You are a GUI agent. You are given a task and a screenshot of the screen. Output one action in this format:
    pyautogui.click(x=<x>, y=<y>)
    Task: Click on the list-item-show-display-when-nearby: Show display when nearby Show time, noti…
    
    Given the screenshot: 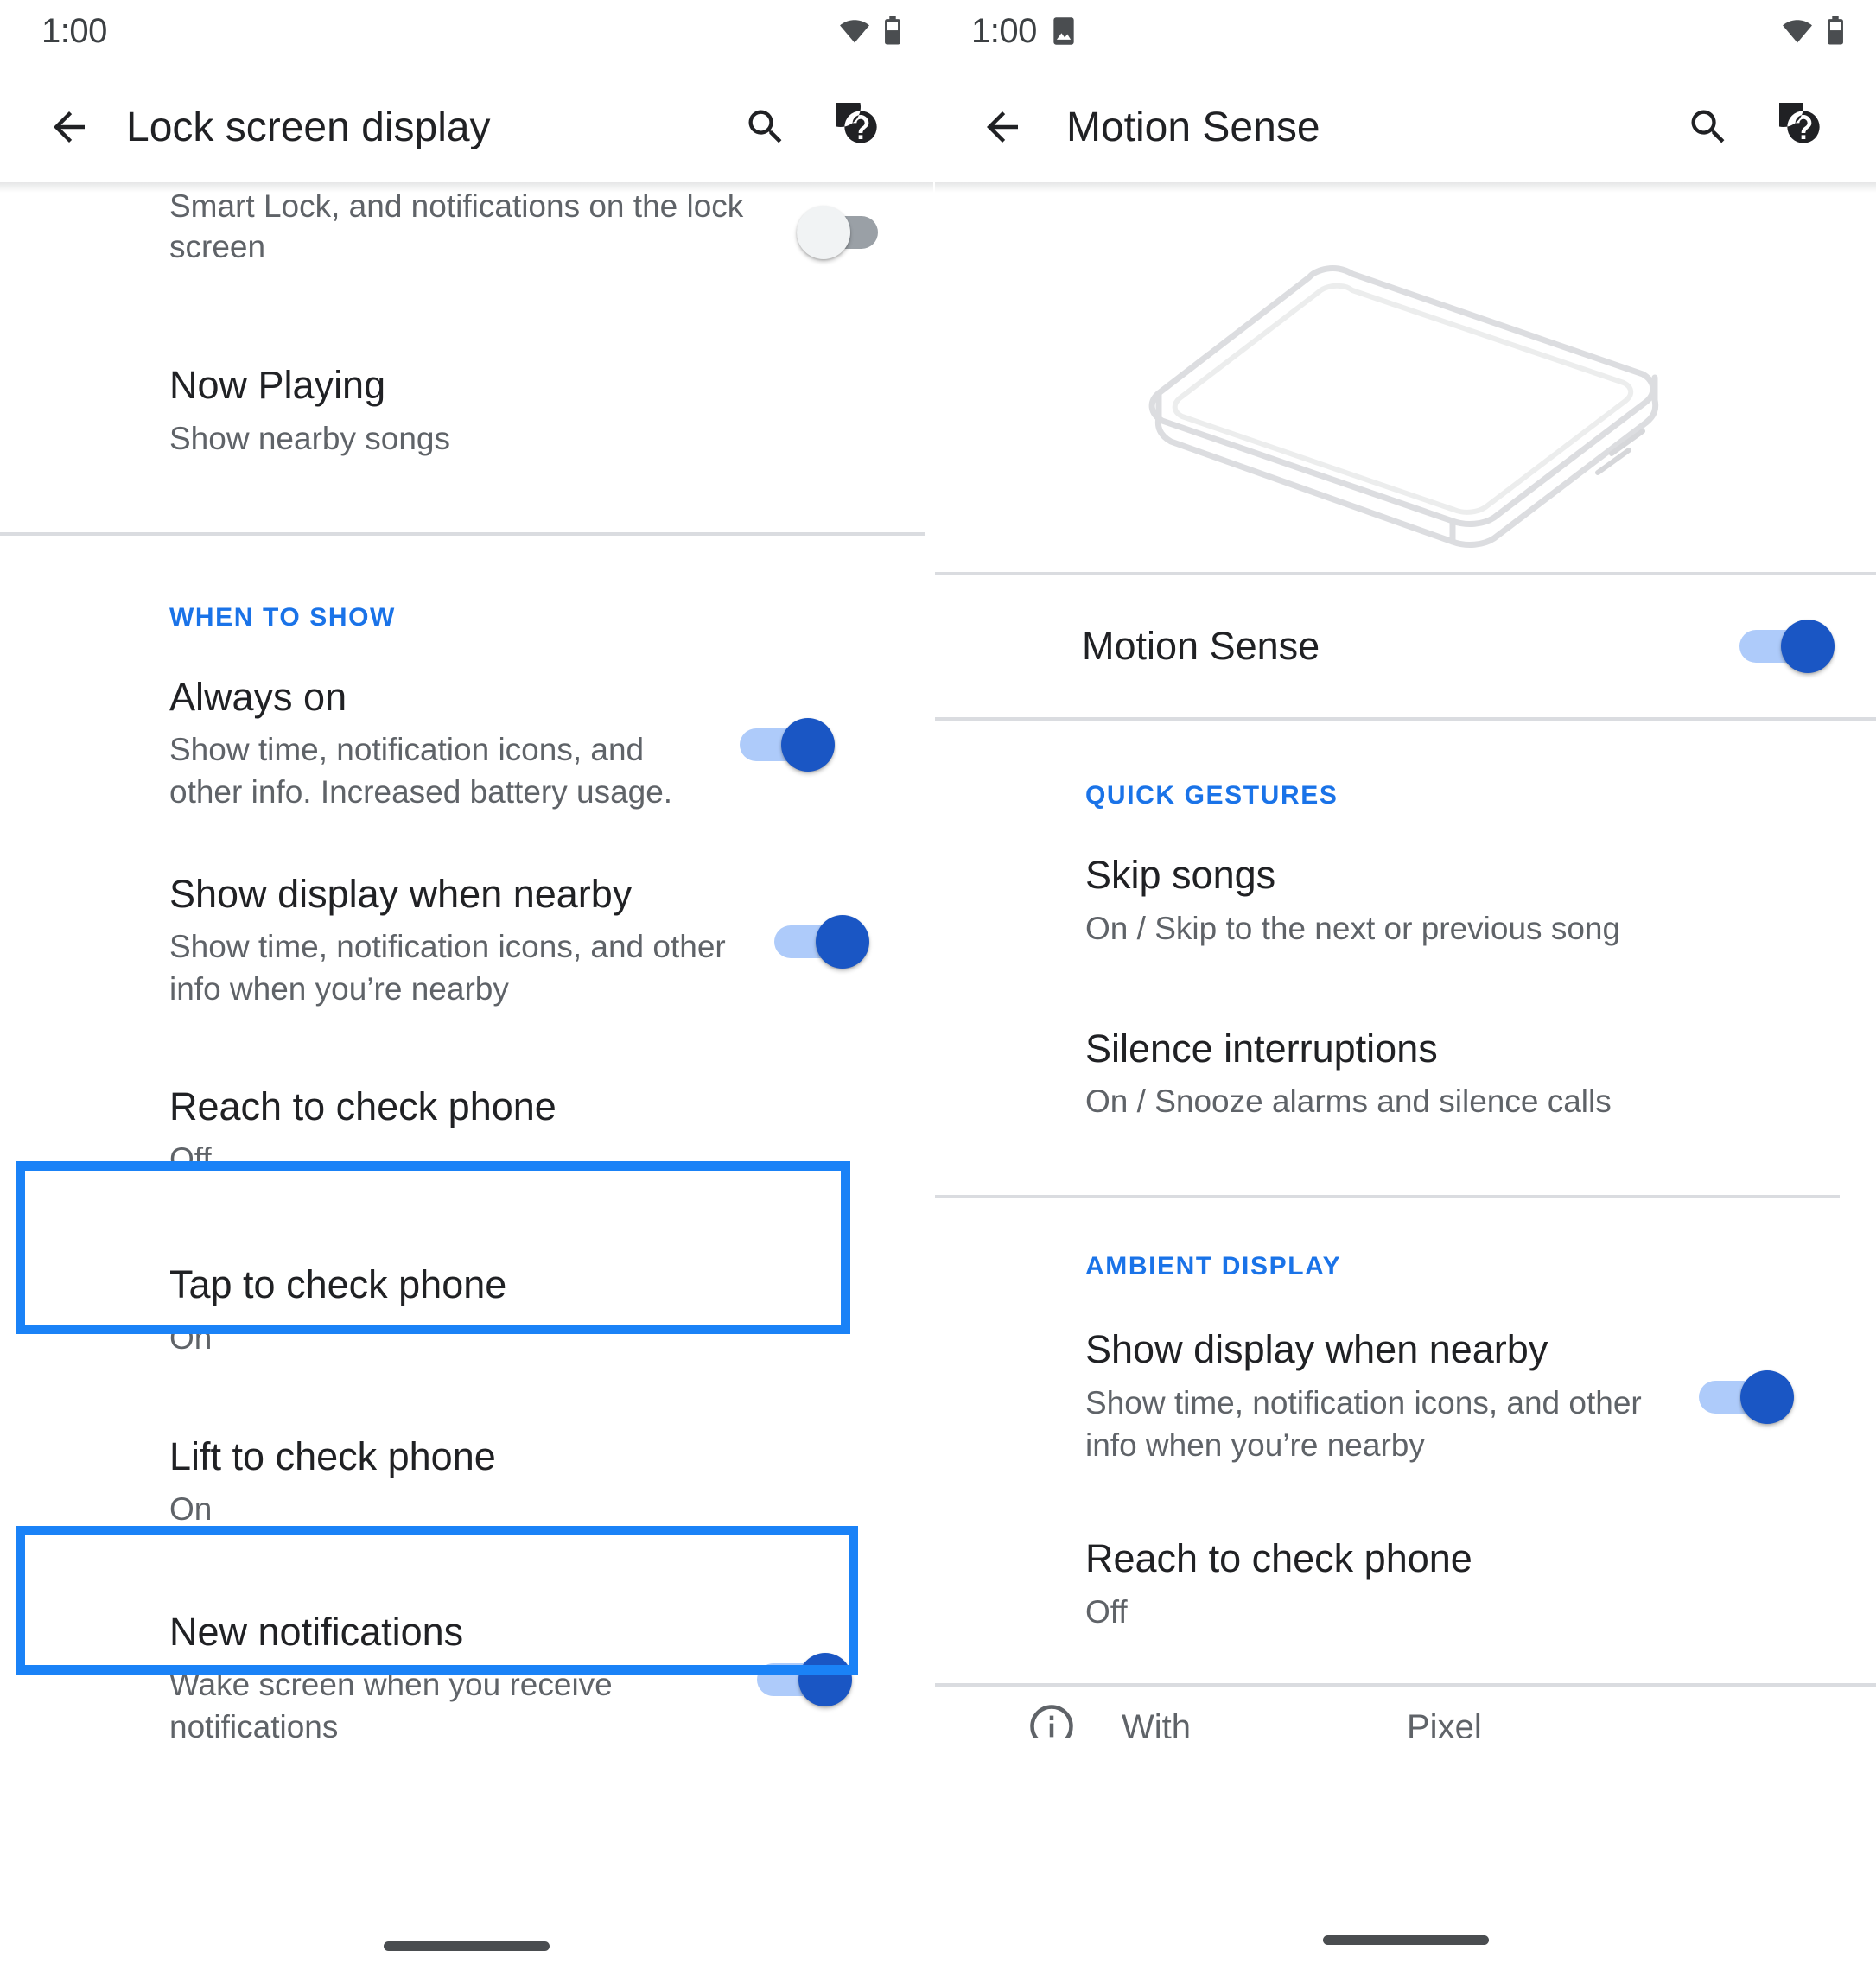 What is the action you would take?
    pyautogui.click(x=466, y=912)
    